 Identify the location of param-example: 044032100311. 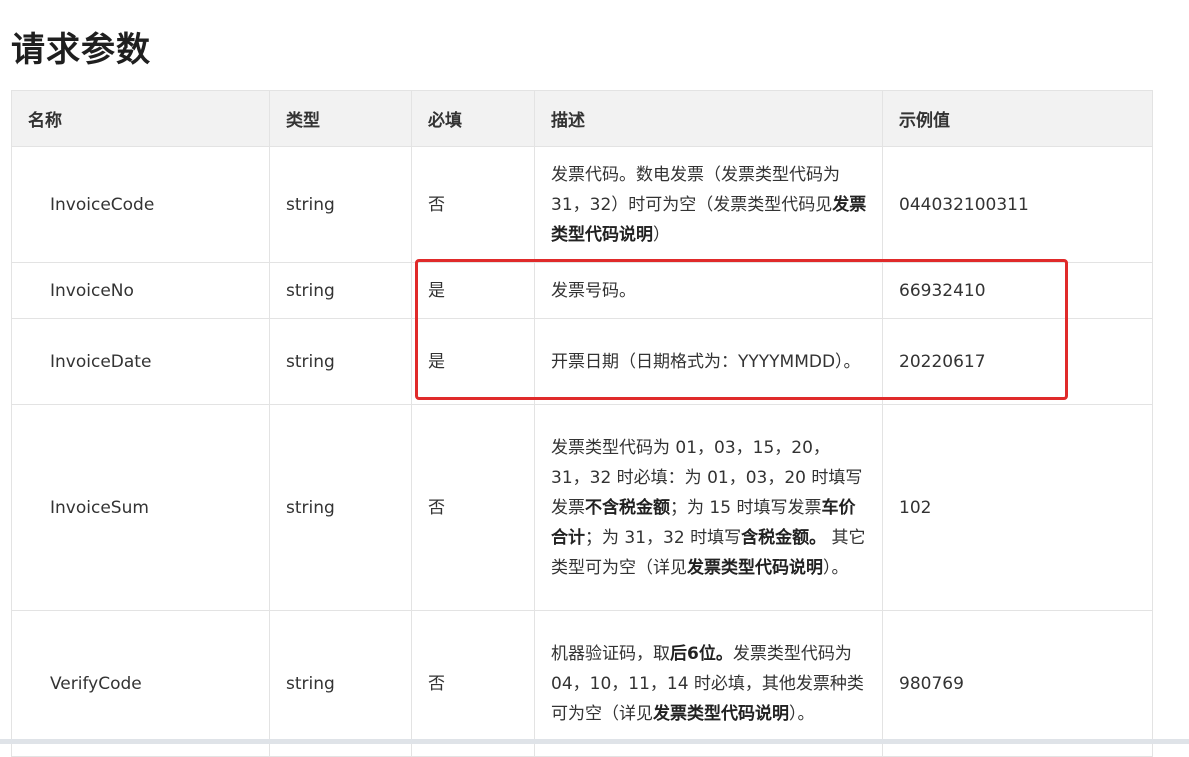
(1017, 204).